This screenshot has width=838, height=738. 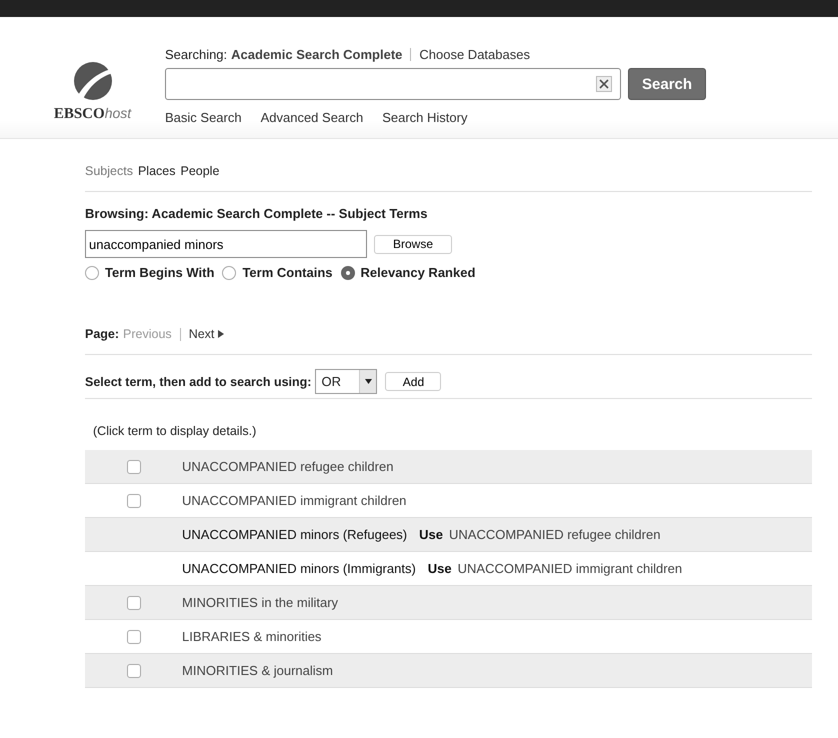 I want to click on radio-option: Relevancy Ranked, so click(x=408, y=272).